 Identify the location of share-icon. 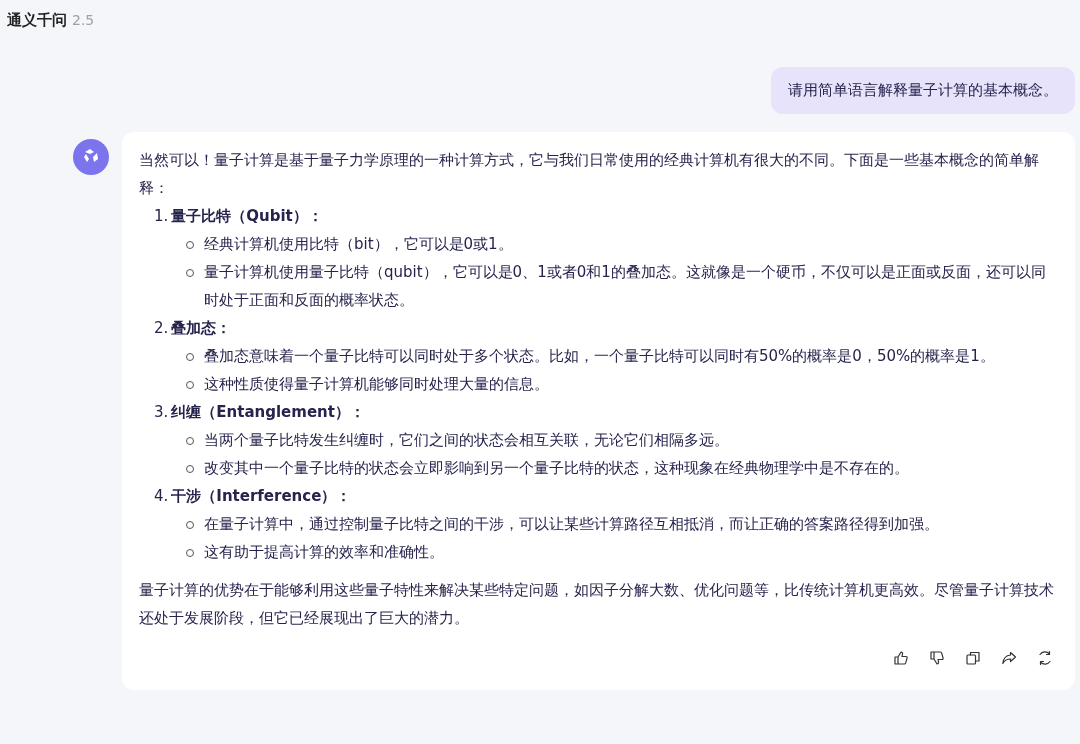
(1009, 658).